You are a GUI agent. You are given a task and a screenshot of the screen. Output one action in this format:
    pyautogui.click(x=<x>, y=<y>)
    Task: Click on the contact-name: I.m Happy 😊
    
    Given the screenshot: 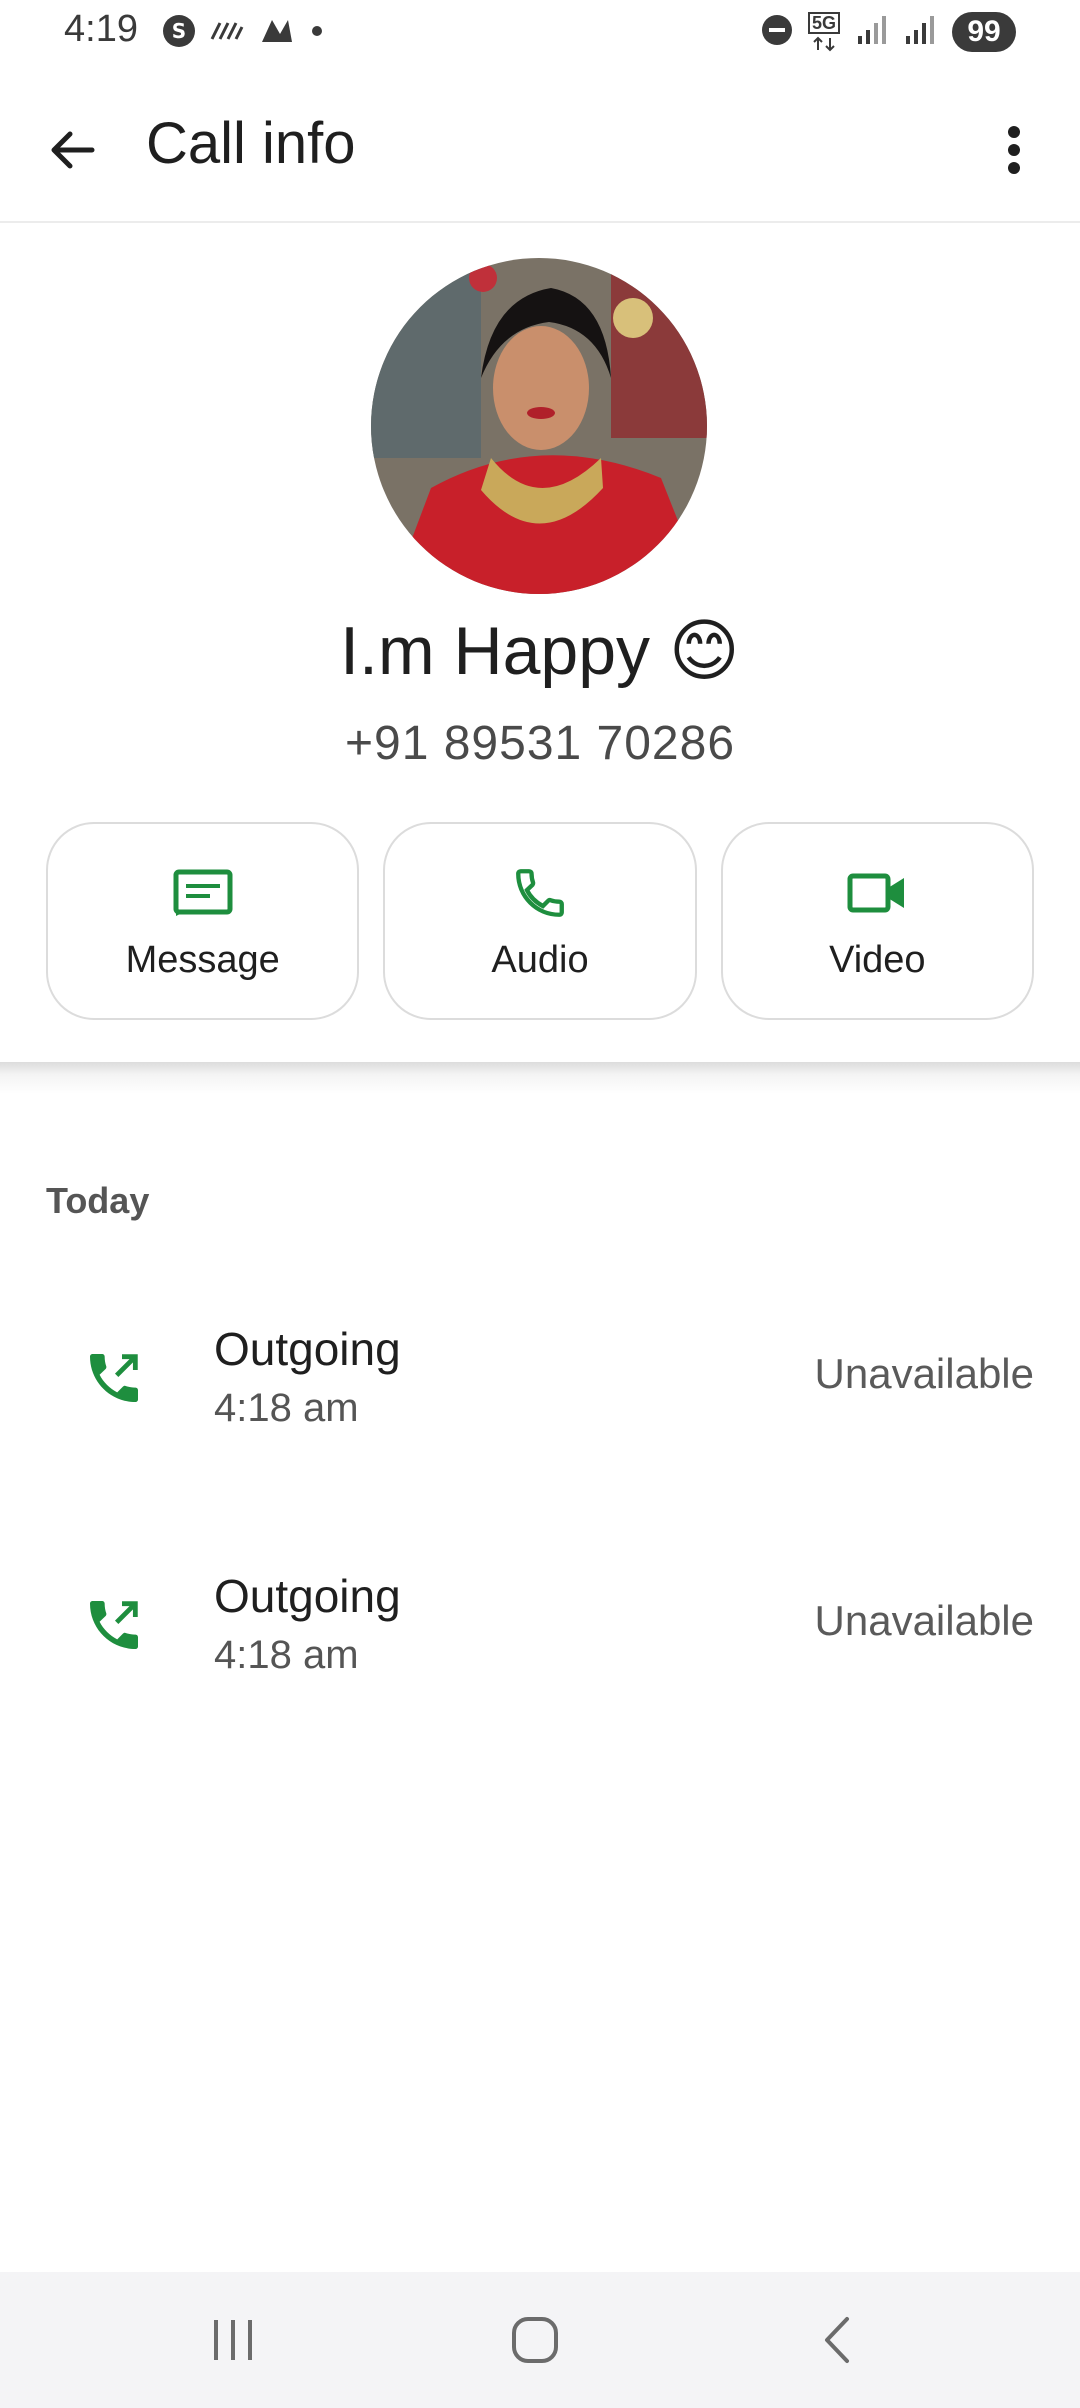 What is the action you would take?
    pyautogui.click(x=540, y=651)
    